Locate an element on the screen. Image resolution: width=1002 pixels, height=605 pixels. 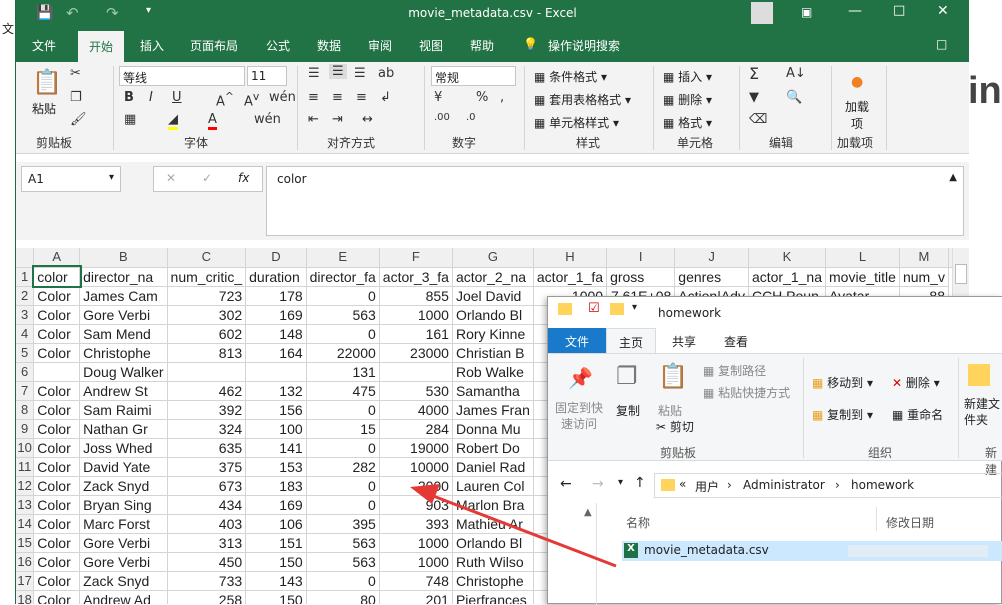
tab-formulas: 公式 is located at coordinates (278, 45).